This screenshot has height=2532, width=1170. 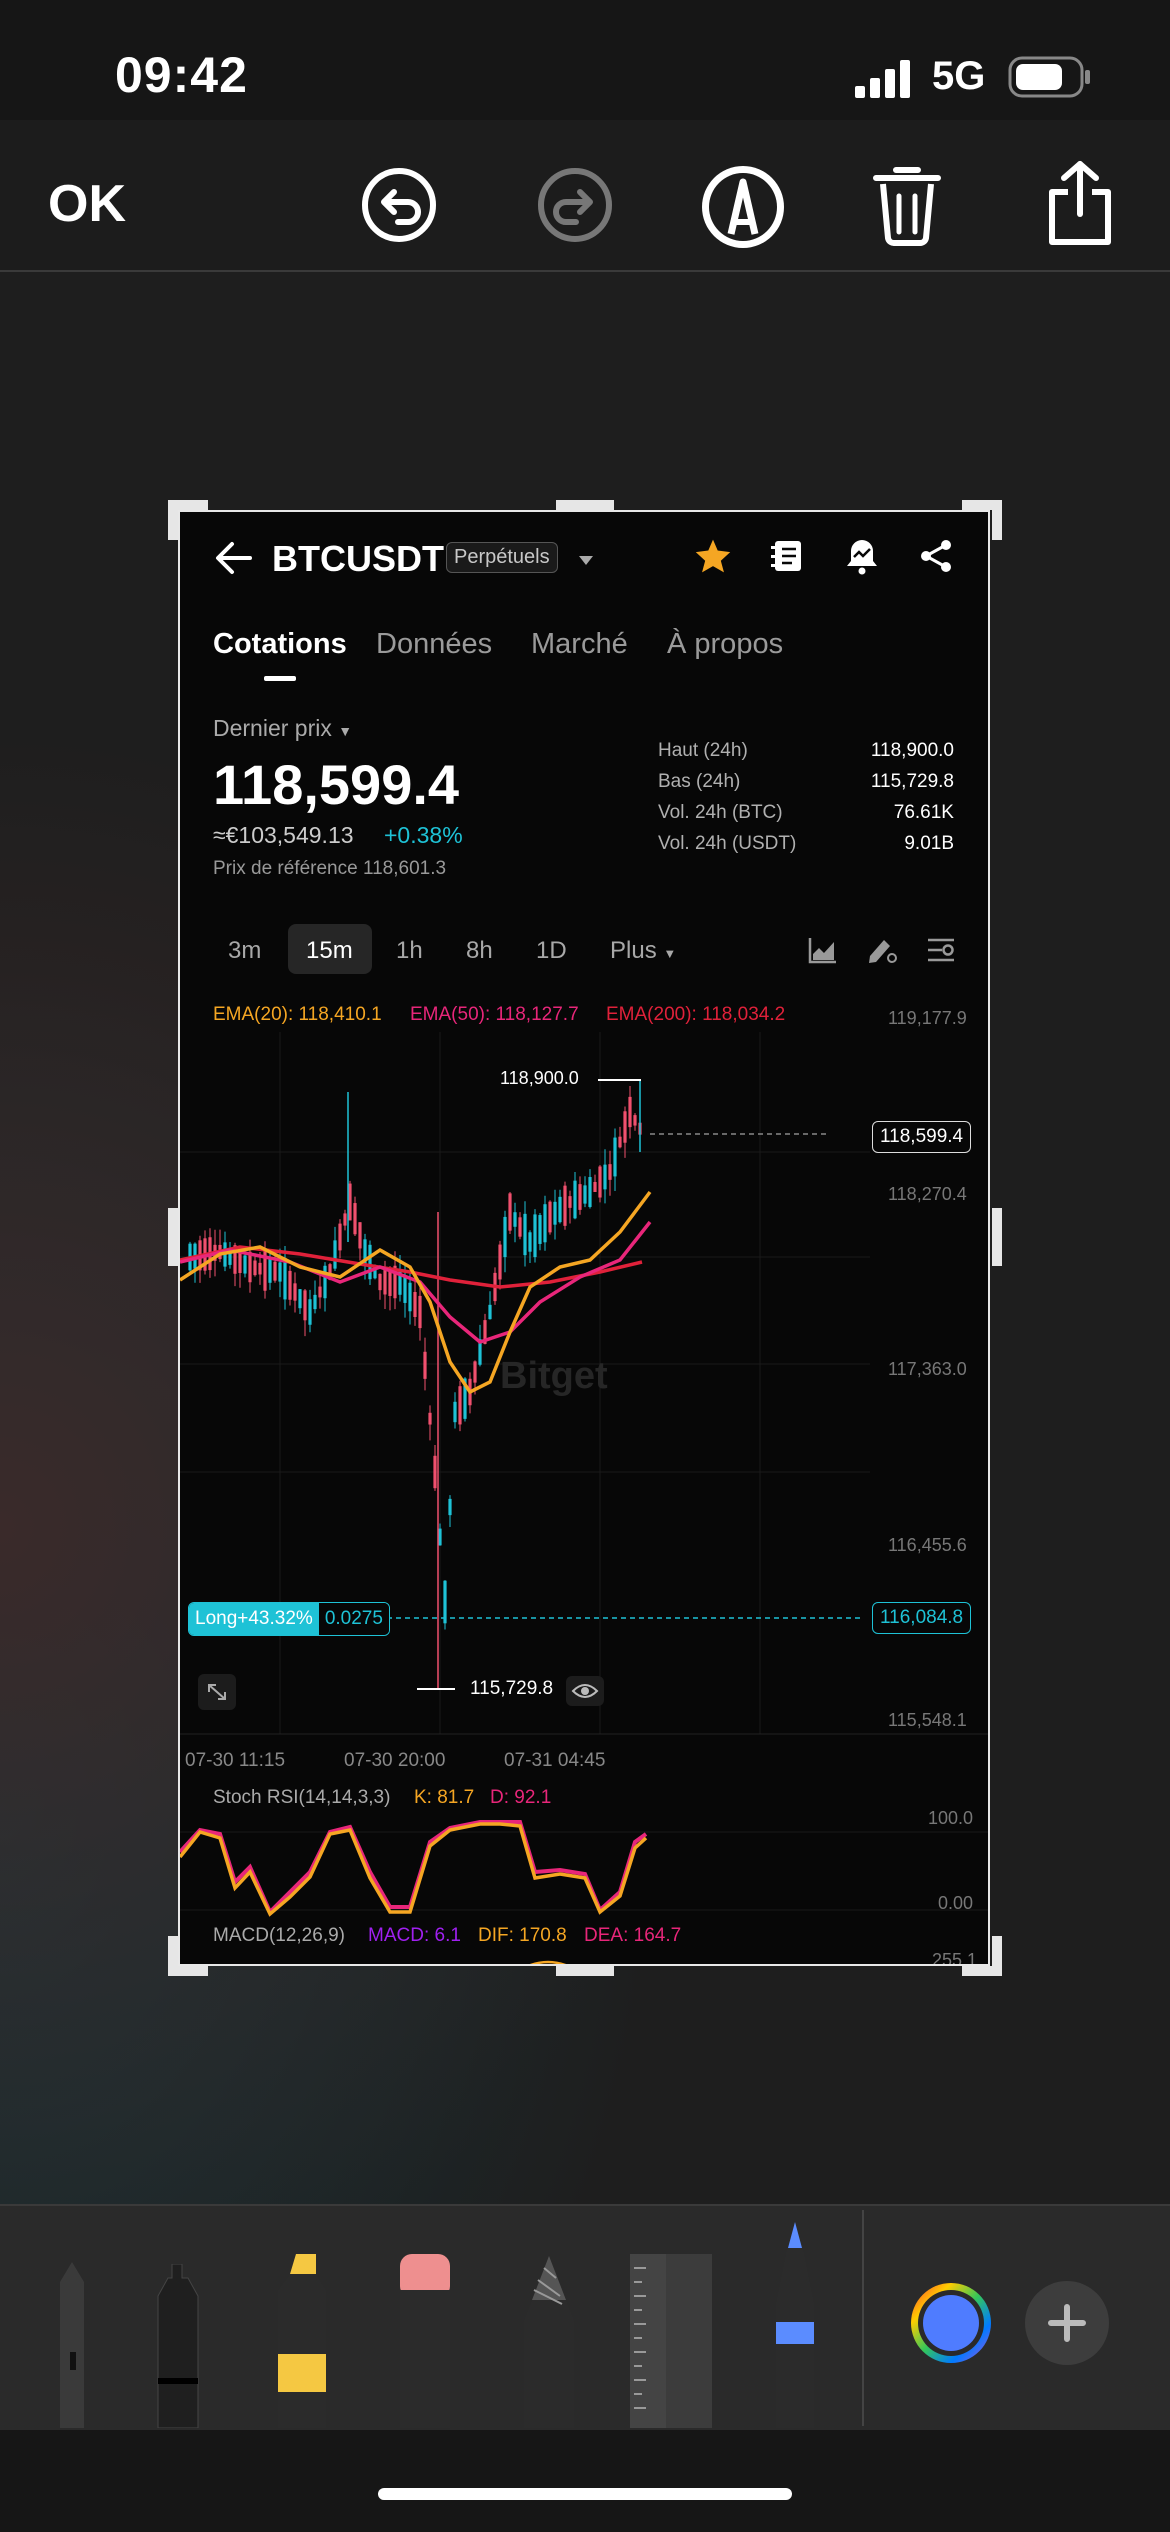 What do you see at coordinates (713, 558) in the screenshot?
I see `star-icon` at bounding box center [713, 558].